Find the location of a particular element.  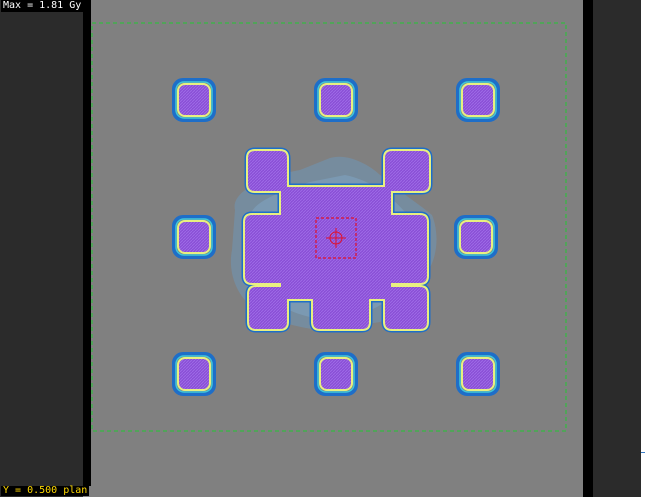

dose-spot-bottom-right is located at coordinates (478, 374).